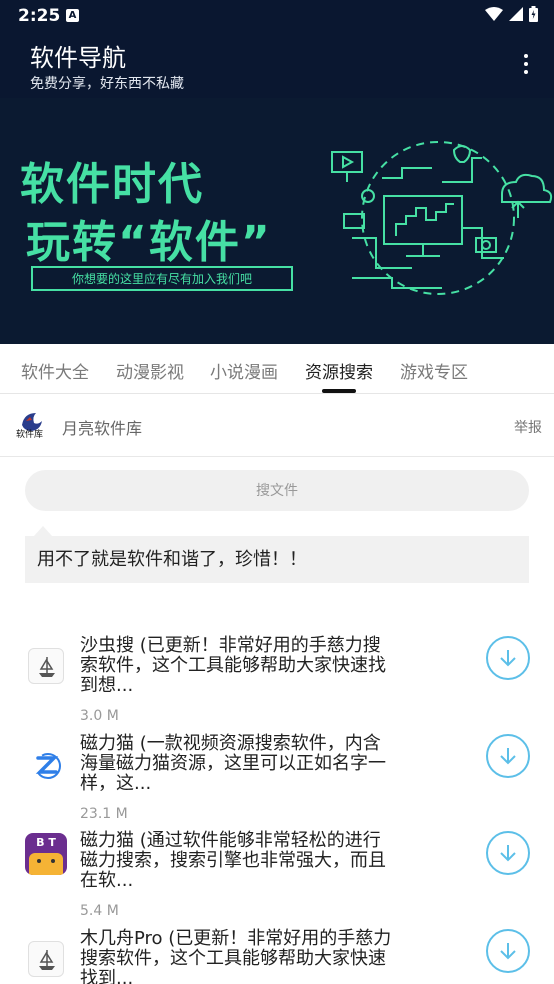  Describe the element at coordinates (277, 490) in the screenshot. I see `file-search-input` at that location.